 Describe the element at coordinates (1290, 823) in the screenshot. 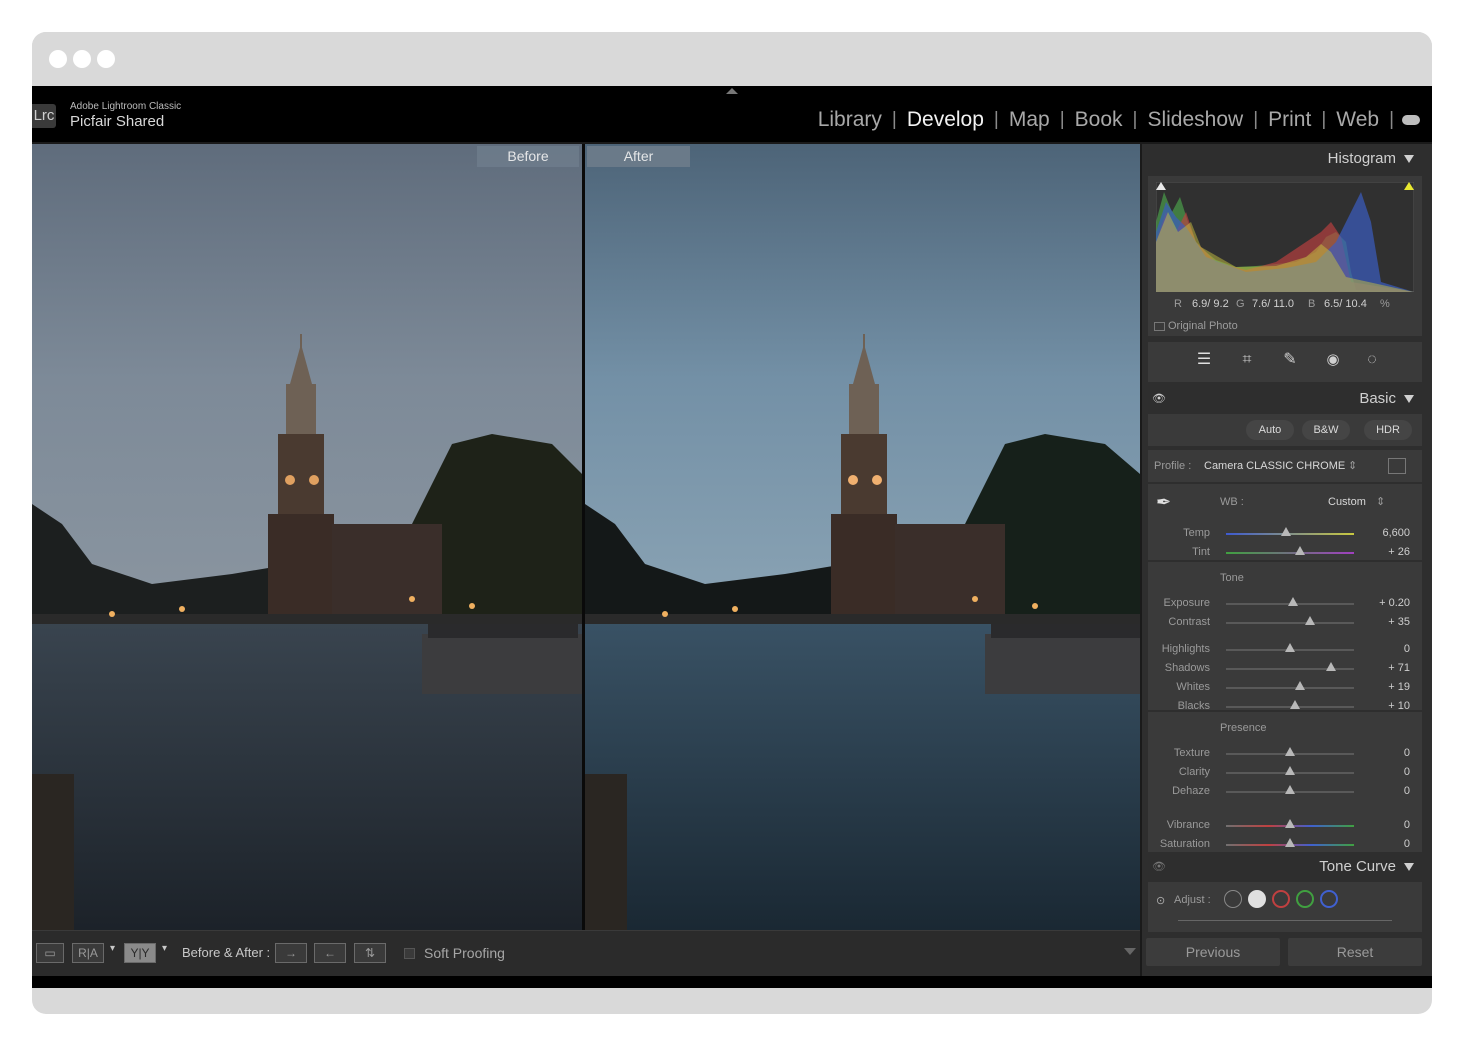

I see `vibrance-thumb` at that location.